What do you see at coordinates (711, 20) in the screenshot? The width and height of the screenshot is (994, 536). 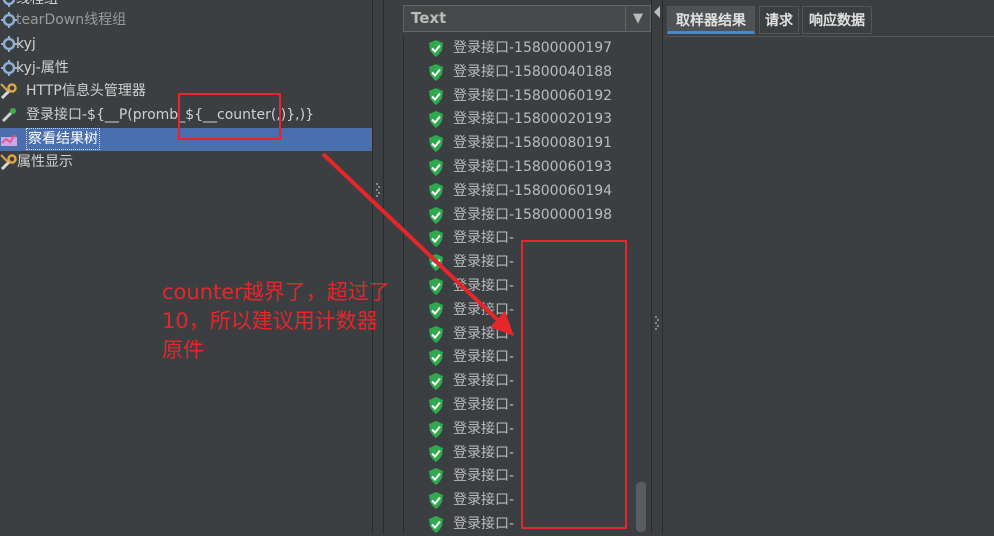 I see `tab-sampler-result: 取样器结果` at bounding box center [711, 20].